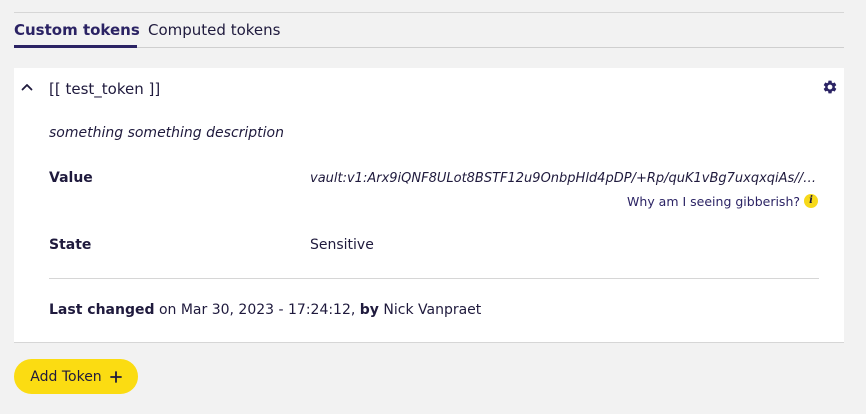 The image size is (866, 414). I want to click on tab-custom-tokens: Custom tokens, so click(77, 34).